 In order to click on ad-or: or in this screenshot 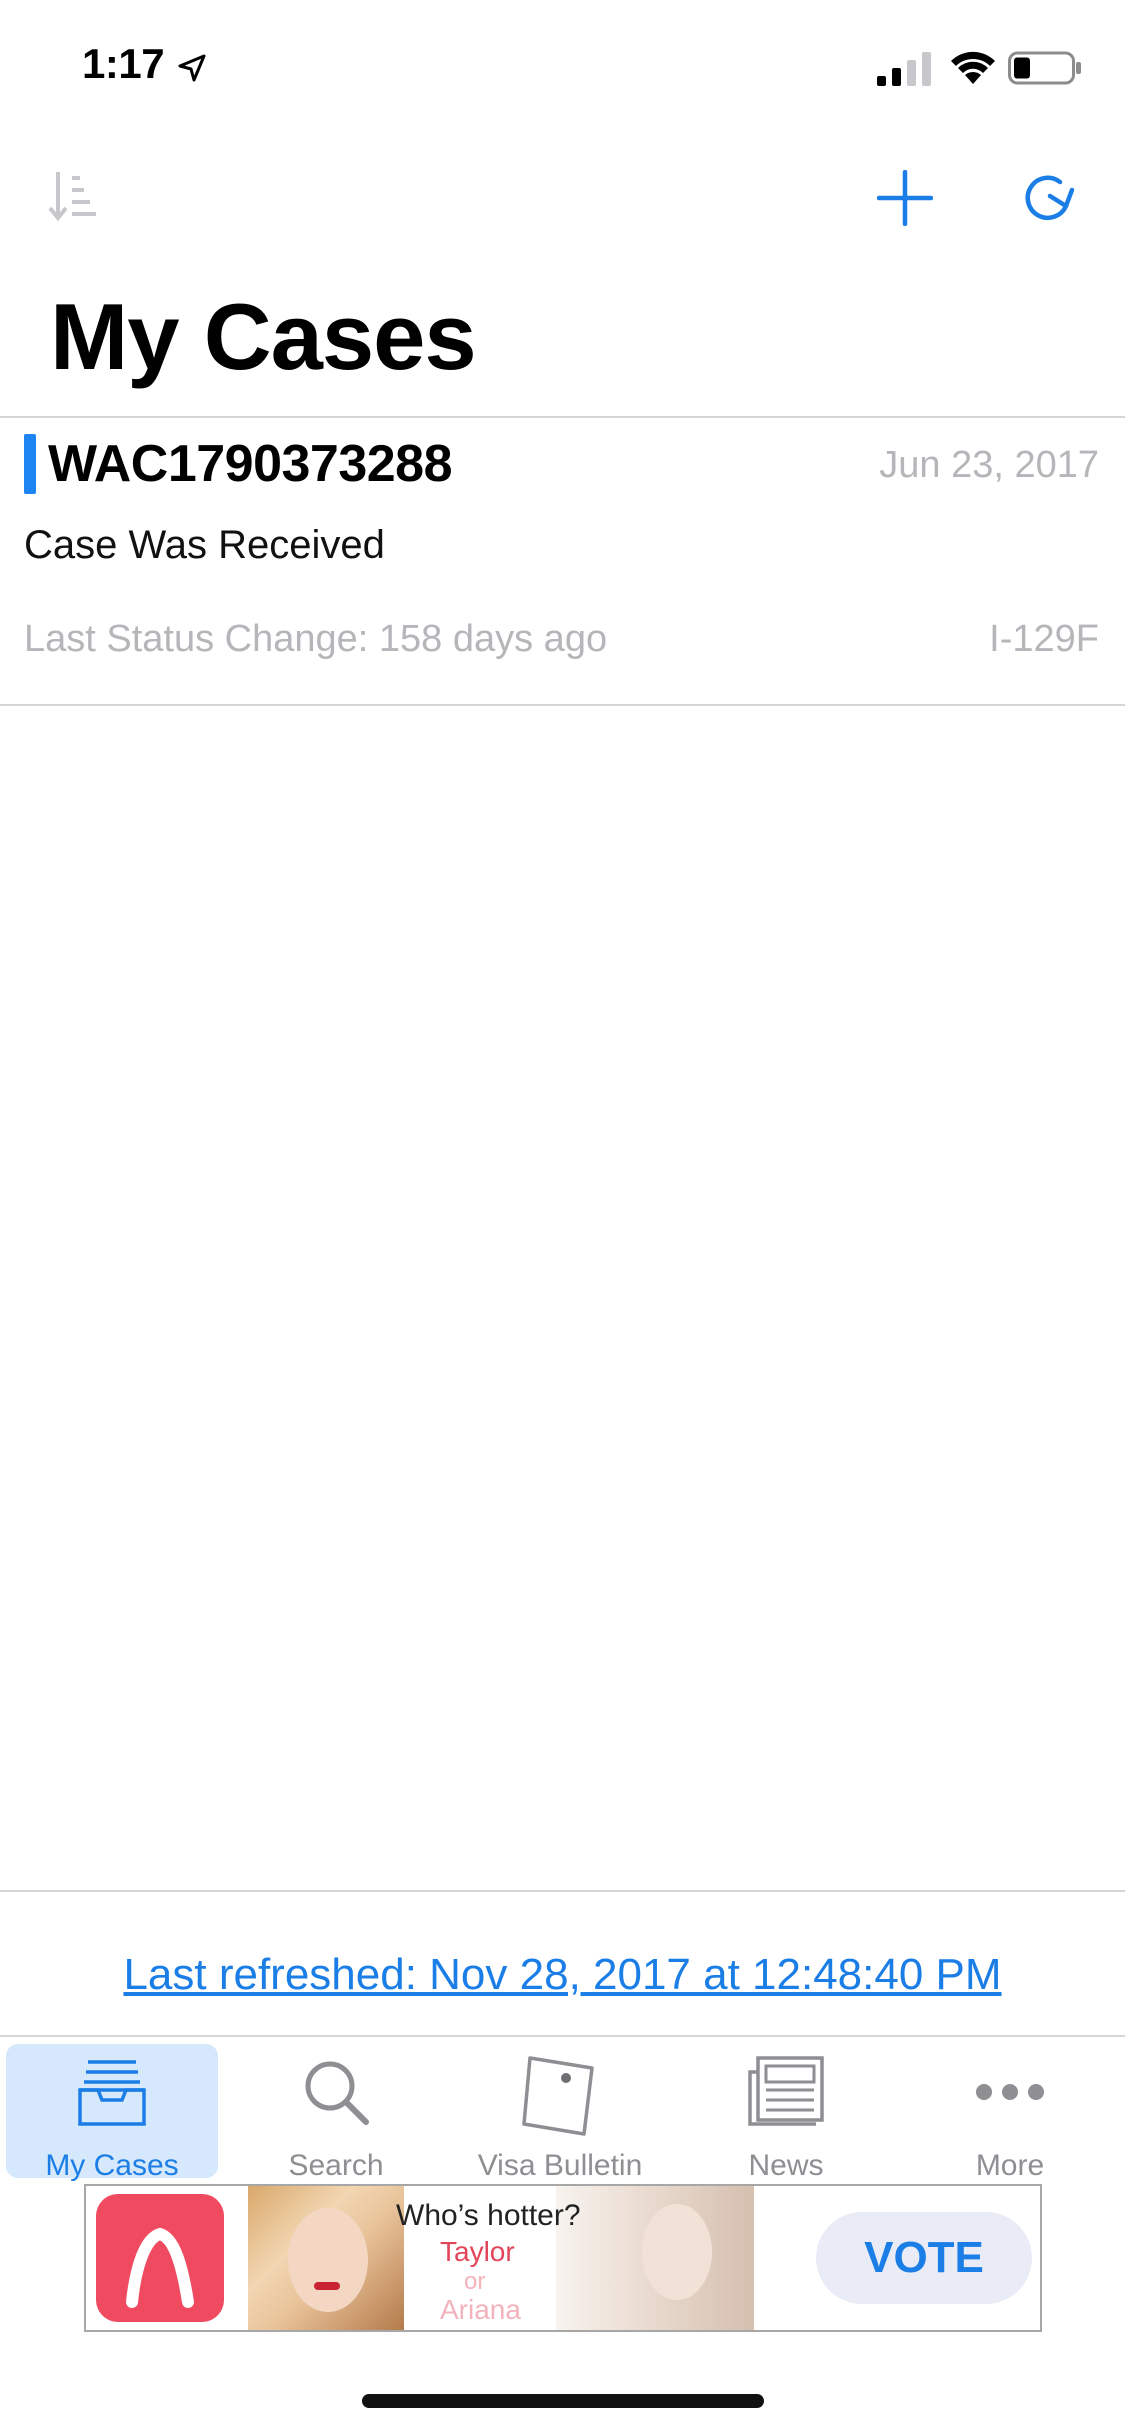, I will do `click(475, 2281)`.